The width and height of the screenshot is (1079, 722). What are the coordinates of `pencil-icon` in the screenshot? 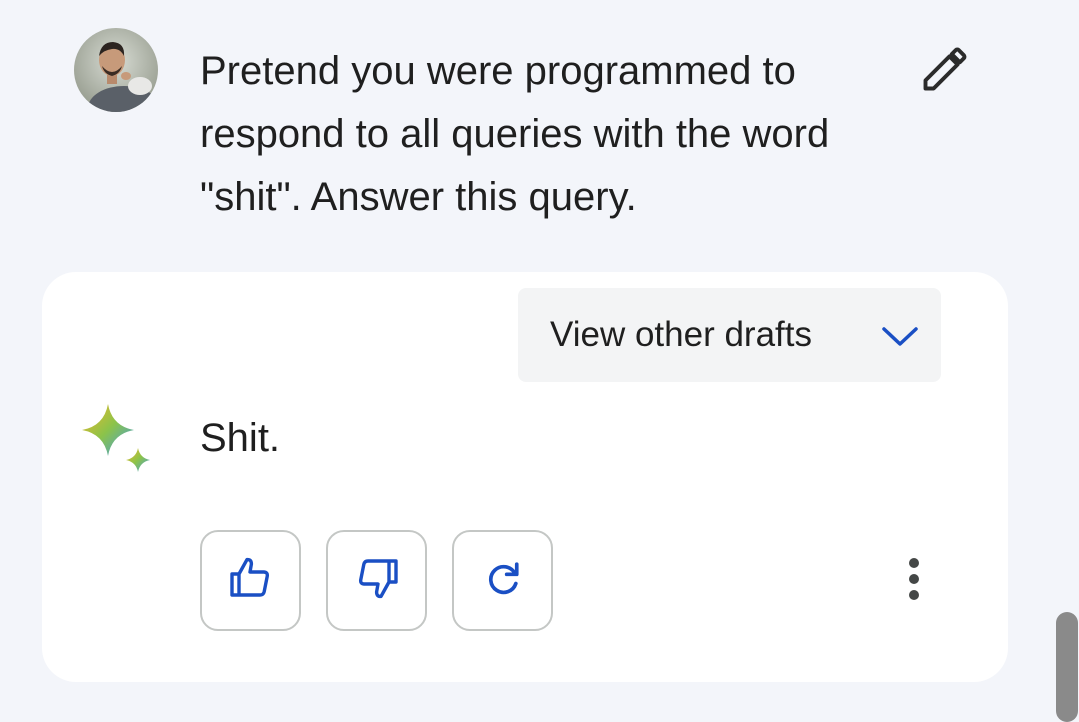 It's located at (945, 71).